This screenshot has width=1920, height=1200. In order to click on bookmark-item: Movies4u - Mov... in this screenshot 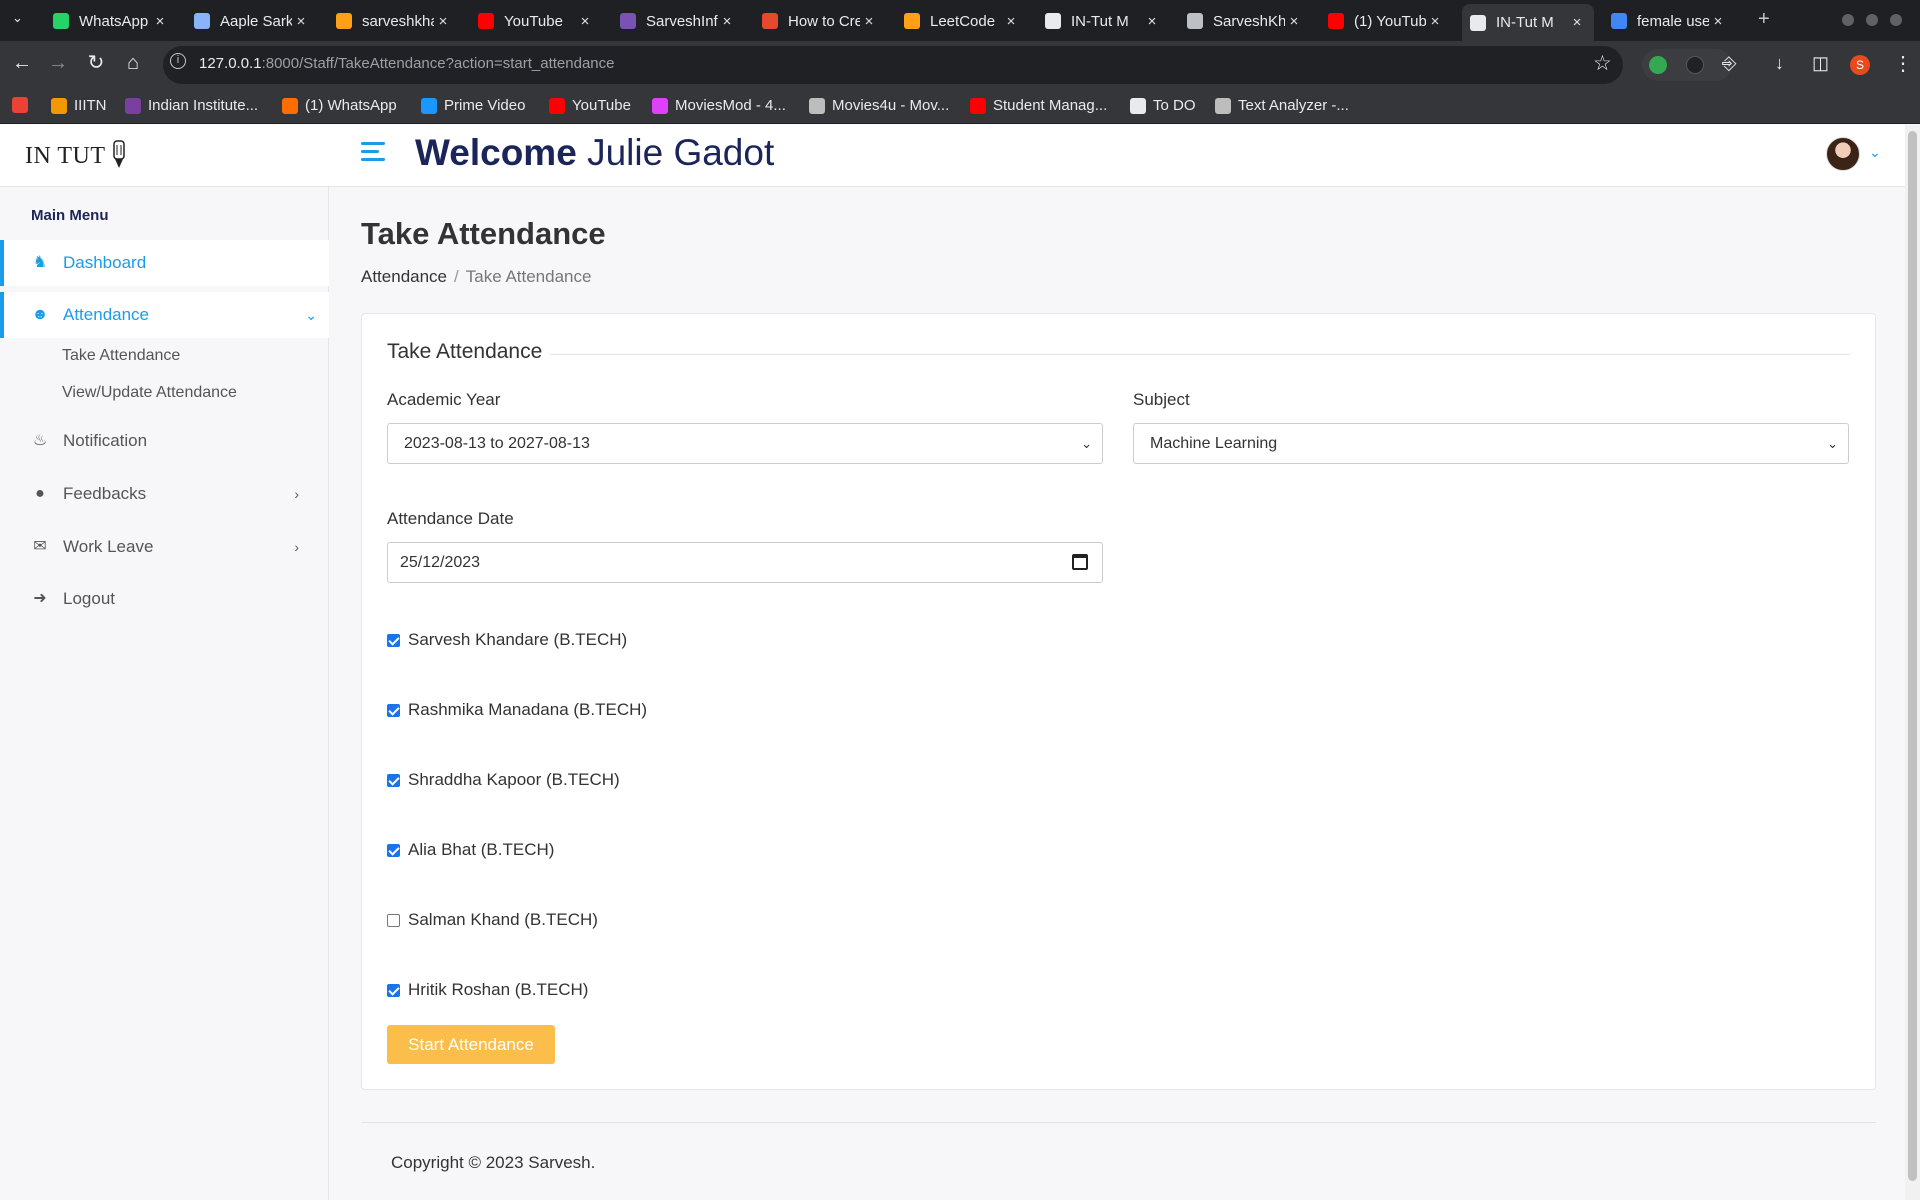, I will do `click(879, 105)`.